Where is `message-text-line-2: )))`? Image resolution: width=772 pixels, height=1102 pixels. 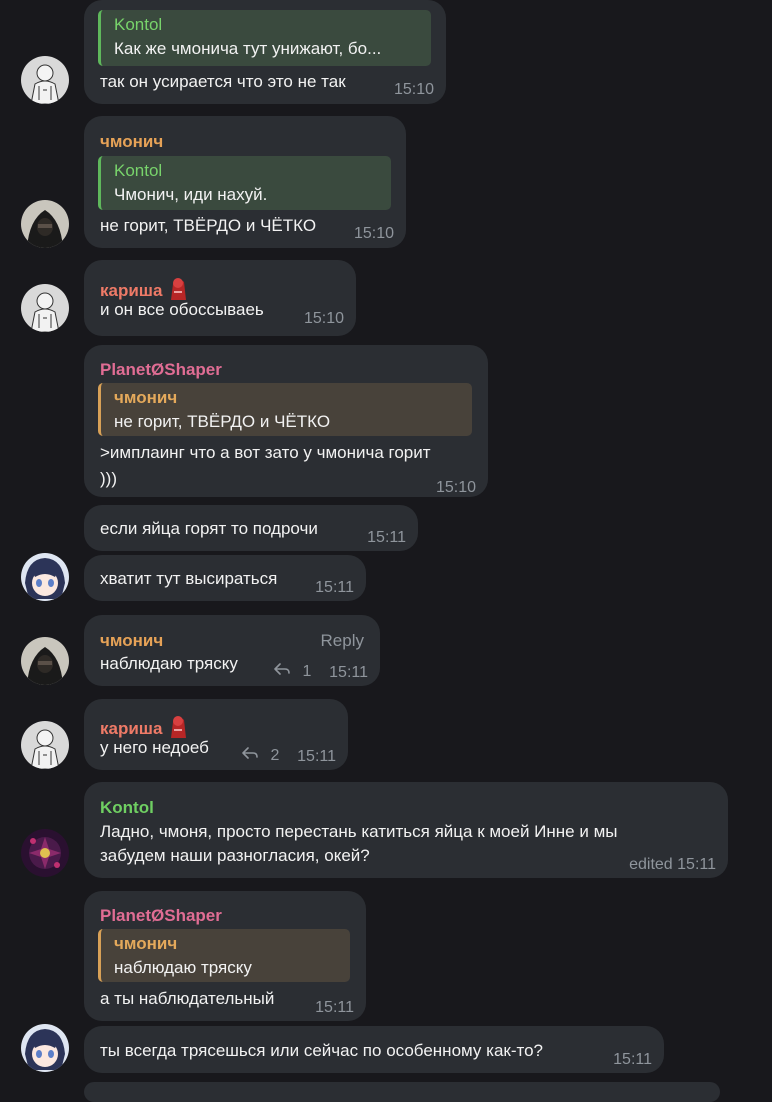
message-text-line-2: ))) is located at coordinates (108, 478).